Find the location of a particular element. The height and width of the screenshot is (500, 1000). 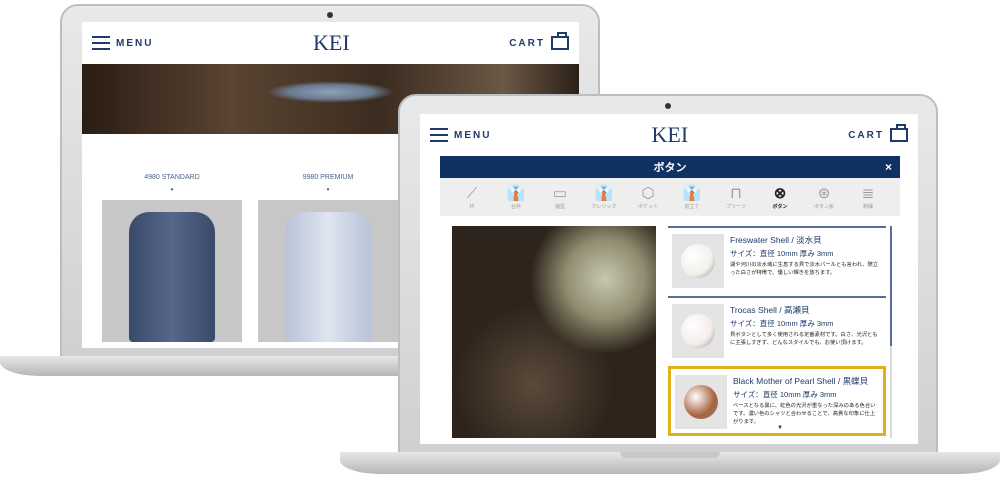

button-thread-icon: ⊛ is located at coordinates (824, 193).